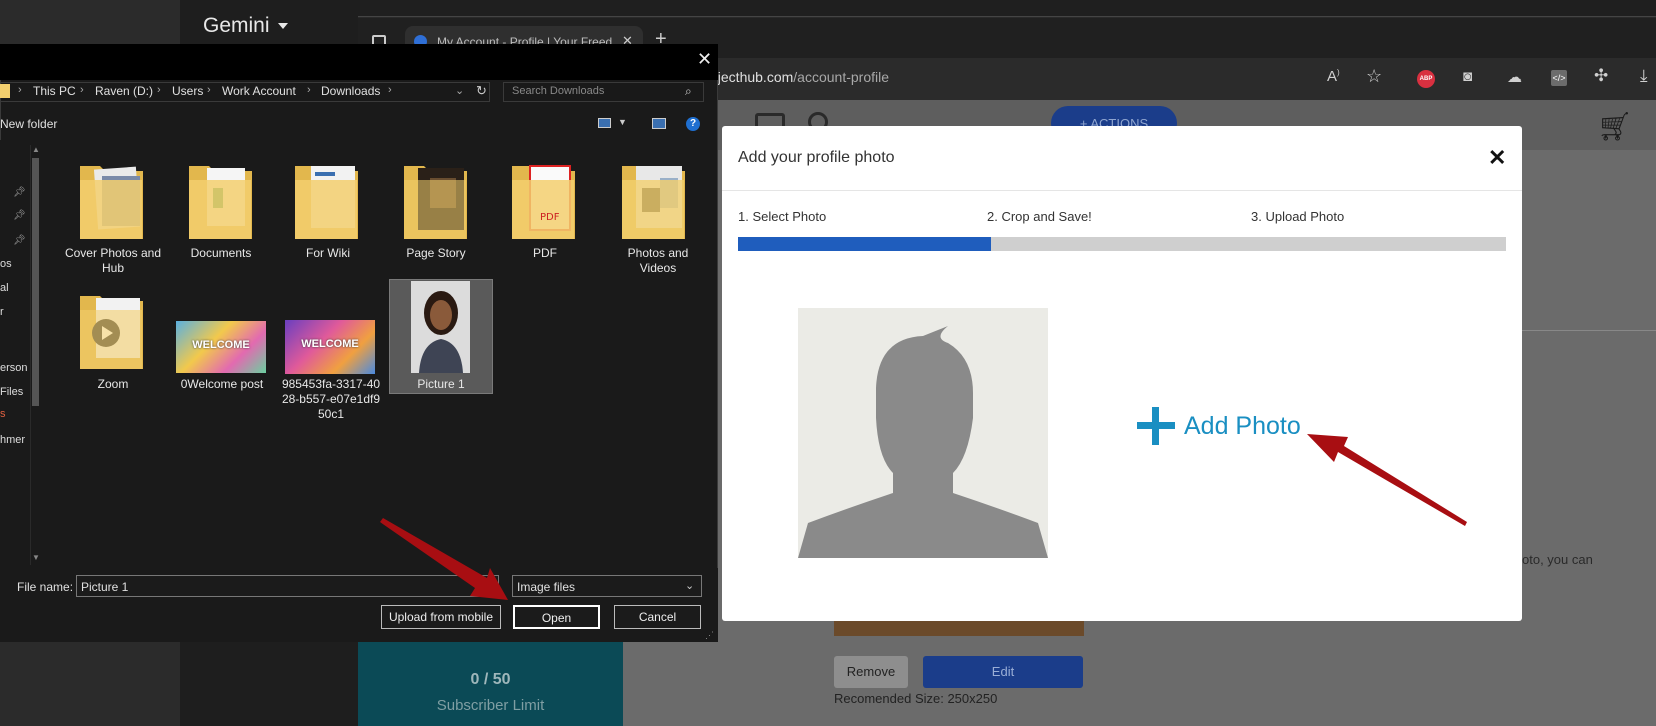 Image resolution: width=1656 pixels, height=726 pixels. I want to click on annotation-arrow-overlay, so click(444, 559).